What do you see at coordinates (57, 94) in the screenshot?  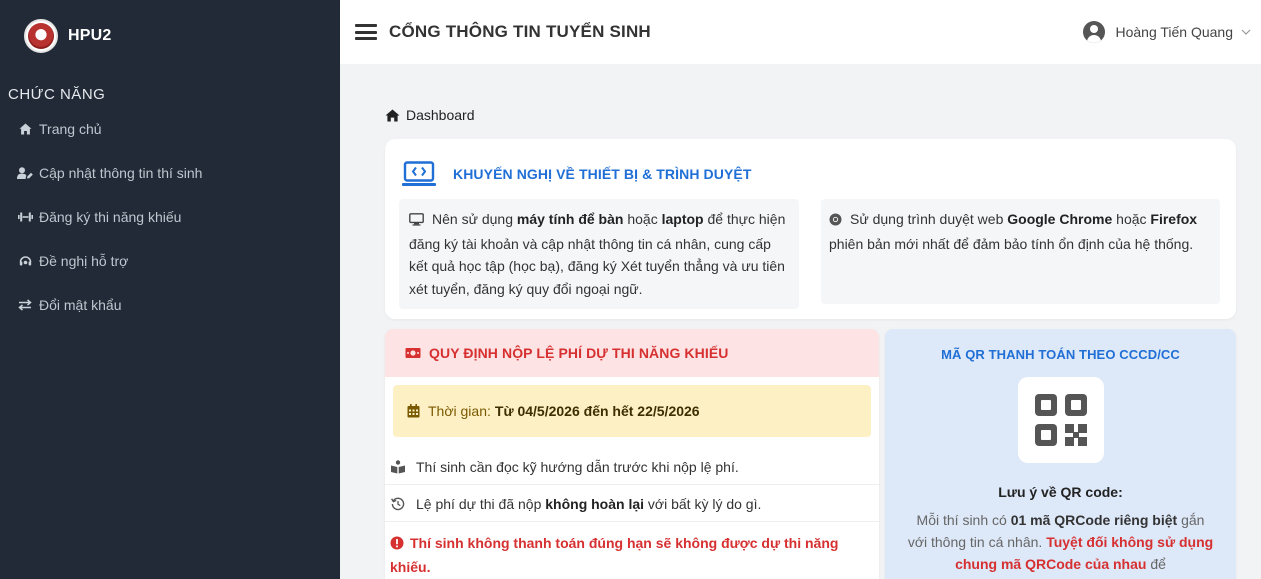 I see `menu-heading: CHỨC NĂNG` at bounding box center [57, 94].